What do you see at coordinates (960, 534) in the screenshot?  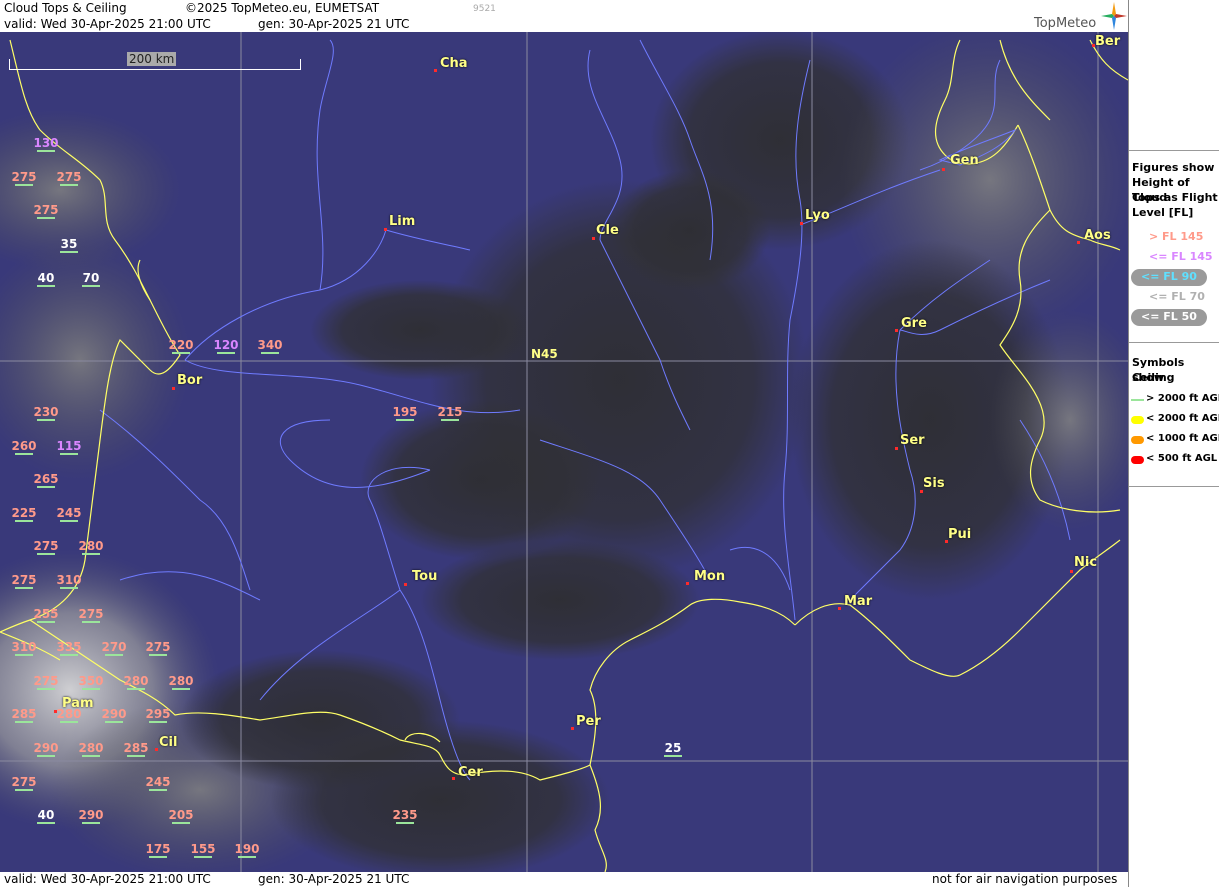 I see `city-label: Pui` at bounding box center [960, 534].